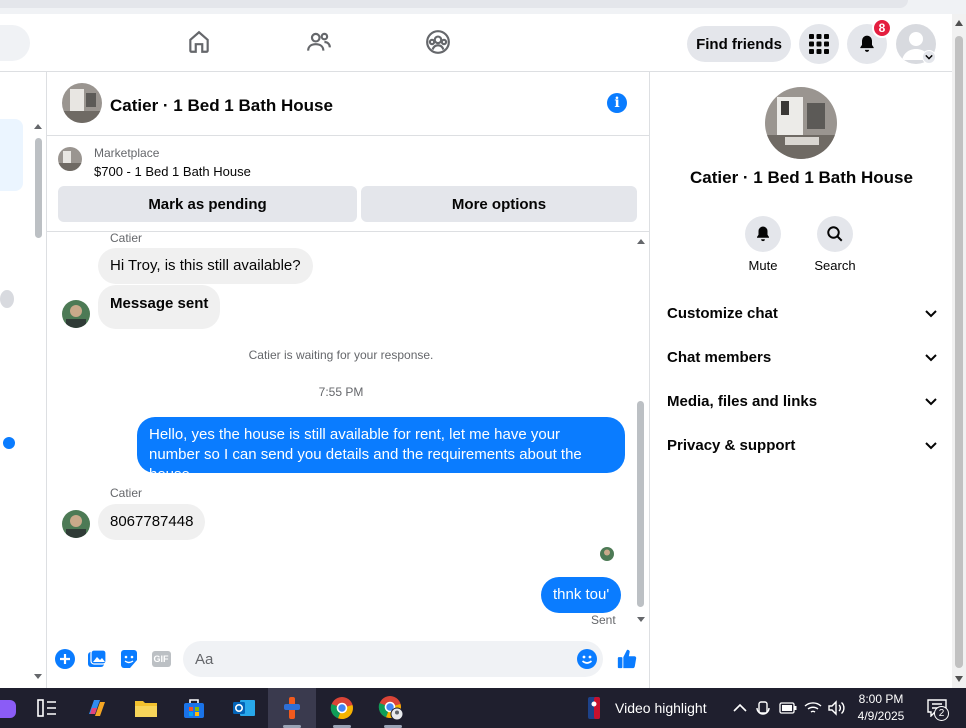 The image size is (966, 728). What do you see at coordinates (127, 153) in the screenshot?
I see `marketplace-label: Marketplace` at bounding box center [127, 153].